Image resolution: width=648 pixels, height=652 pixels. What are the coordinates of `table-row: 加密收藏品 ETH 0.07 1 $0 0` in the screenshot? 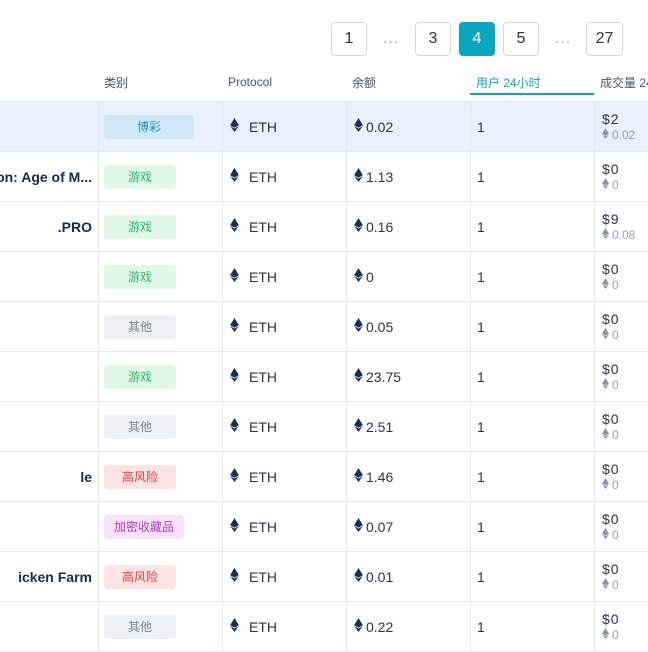 It's located at (324, 527).